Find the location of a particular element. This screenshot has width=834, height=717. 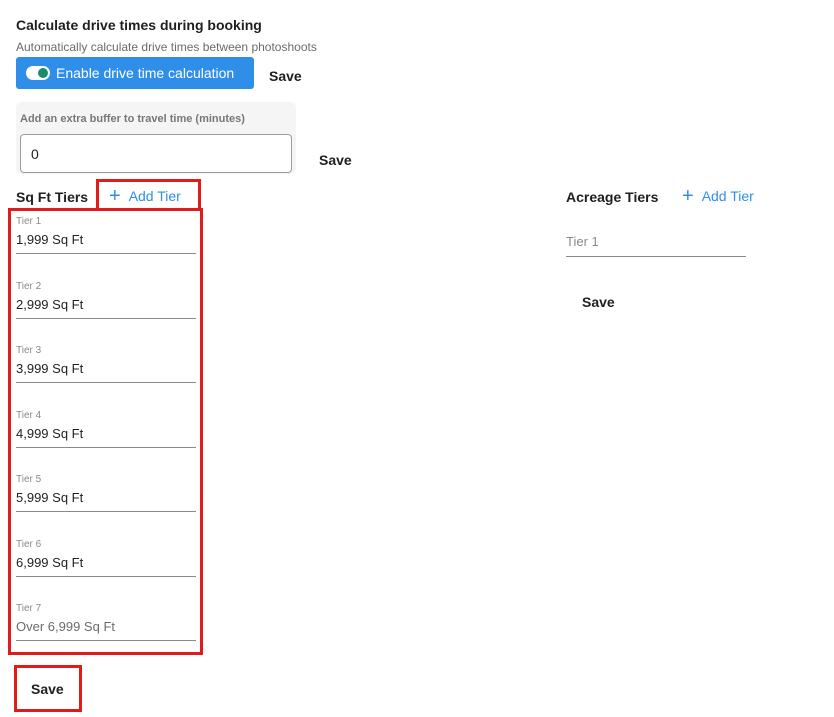

tier-label: Tier 5 is located at coordinates (29, 479).